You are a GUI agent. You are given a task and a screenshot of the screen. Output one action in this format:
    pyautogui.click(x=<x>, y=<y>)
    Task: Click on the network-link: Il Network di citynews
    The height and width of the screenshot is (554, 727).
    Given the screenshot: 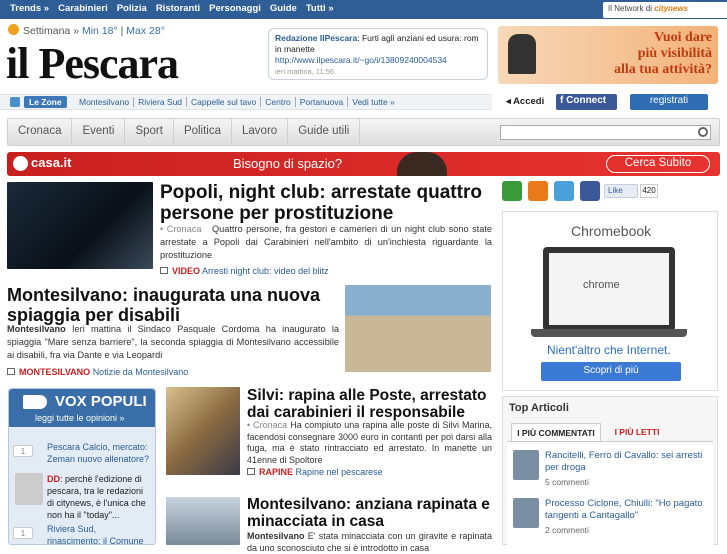 What is the action you would take?
    pyautogui.click(x=665, y=10)
    